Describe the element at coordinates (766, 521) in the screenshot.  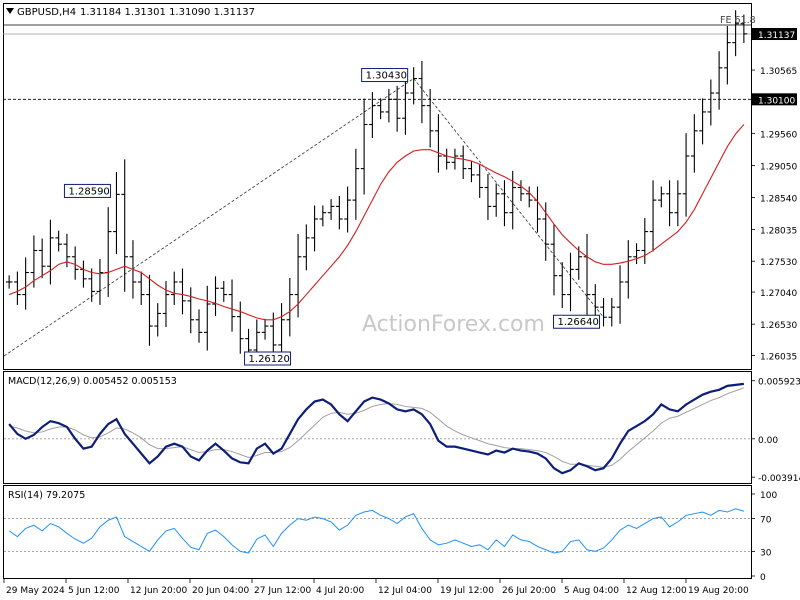
I see `rsi-tick-label: 70` at that location.